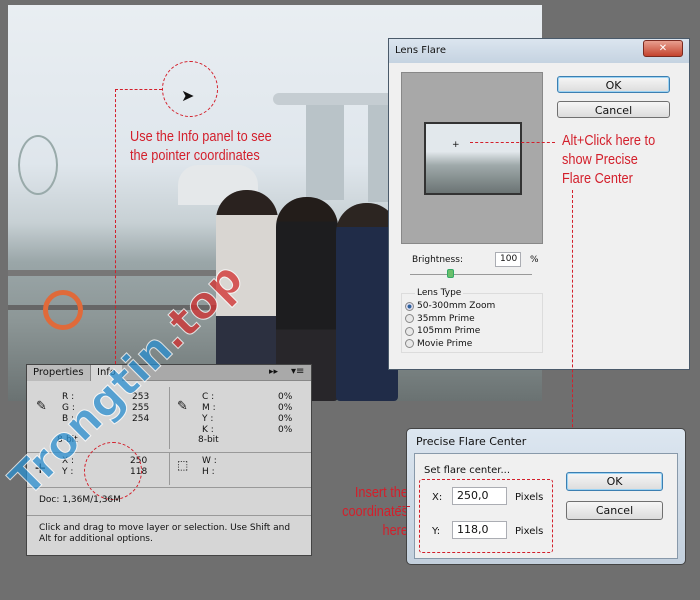 This screenshot has height=600, width=700. What do you see at coordinates (456, 145) in the screenshot?
I see `flare-center-crosshair-icon: +` at bounding box center [456, 145].